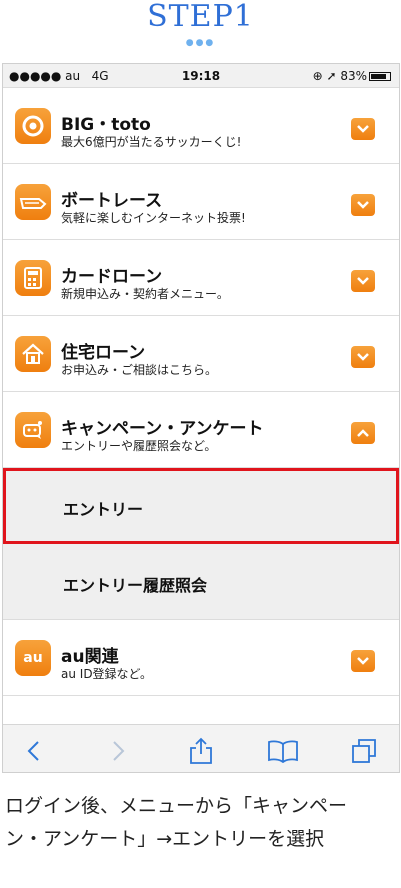 The height and width of the screenshot is (888, 401). What do you see at coordinates (176, 806) in the screenshot?
I see `caption-line-1: ログイン後、メニューから「キャンペー` at bounding box center [176, 806].